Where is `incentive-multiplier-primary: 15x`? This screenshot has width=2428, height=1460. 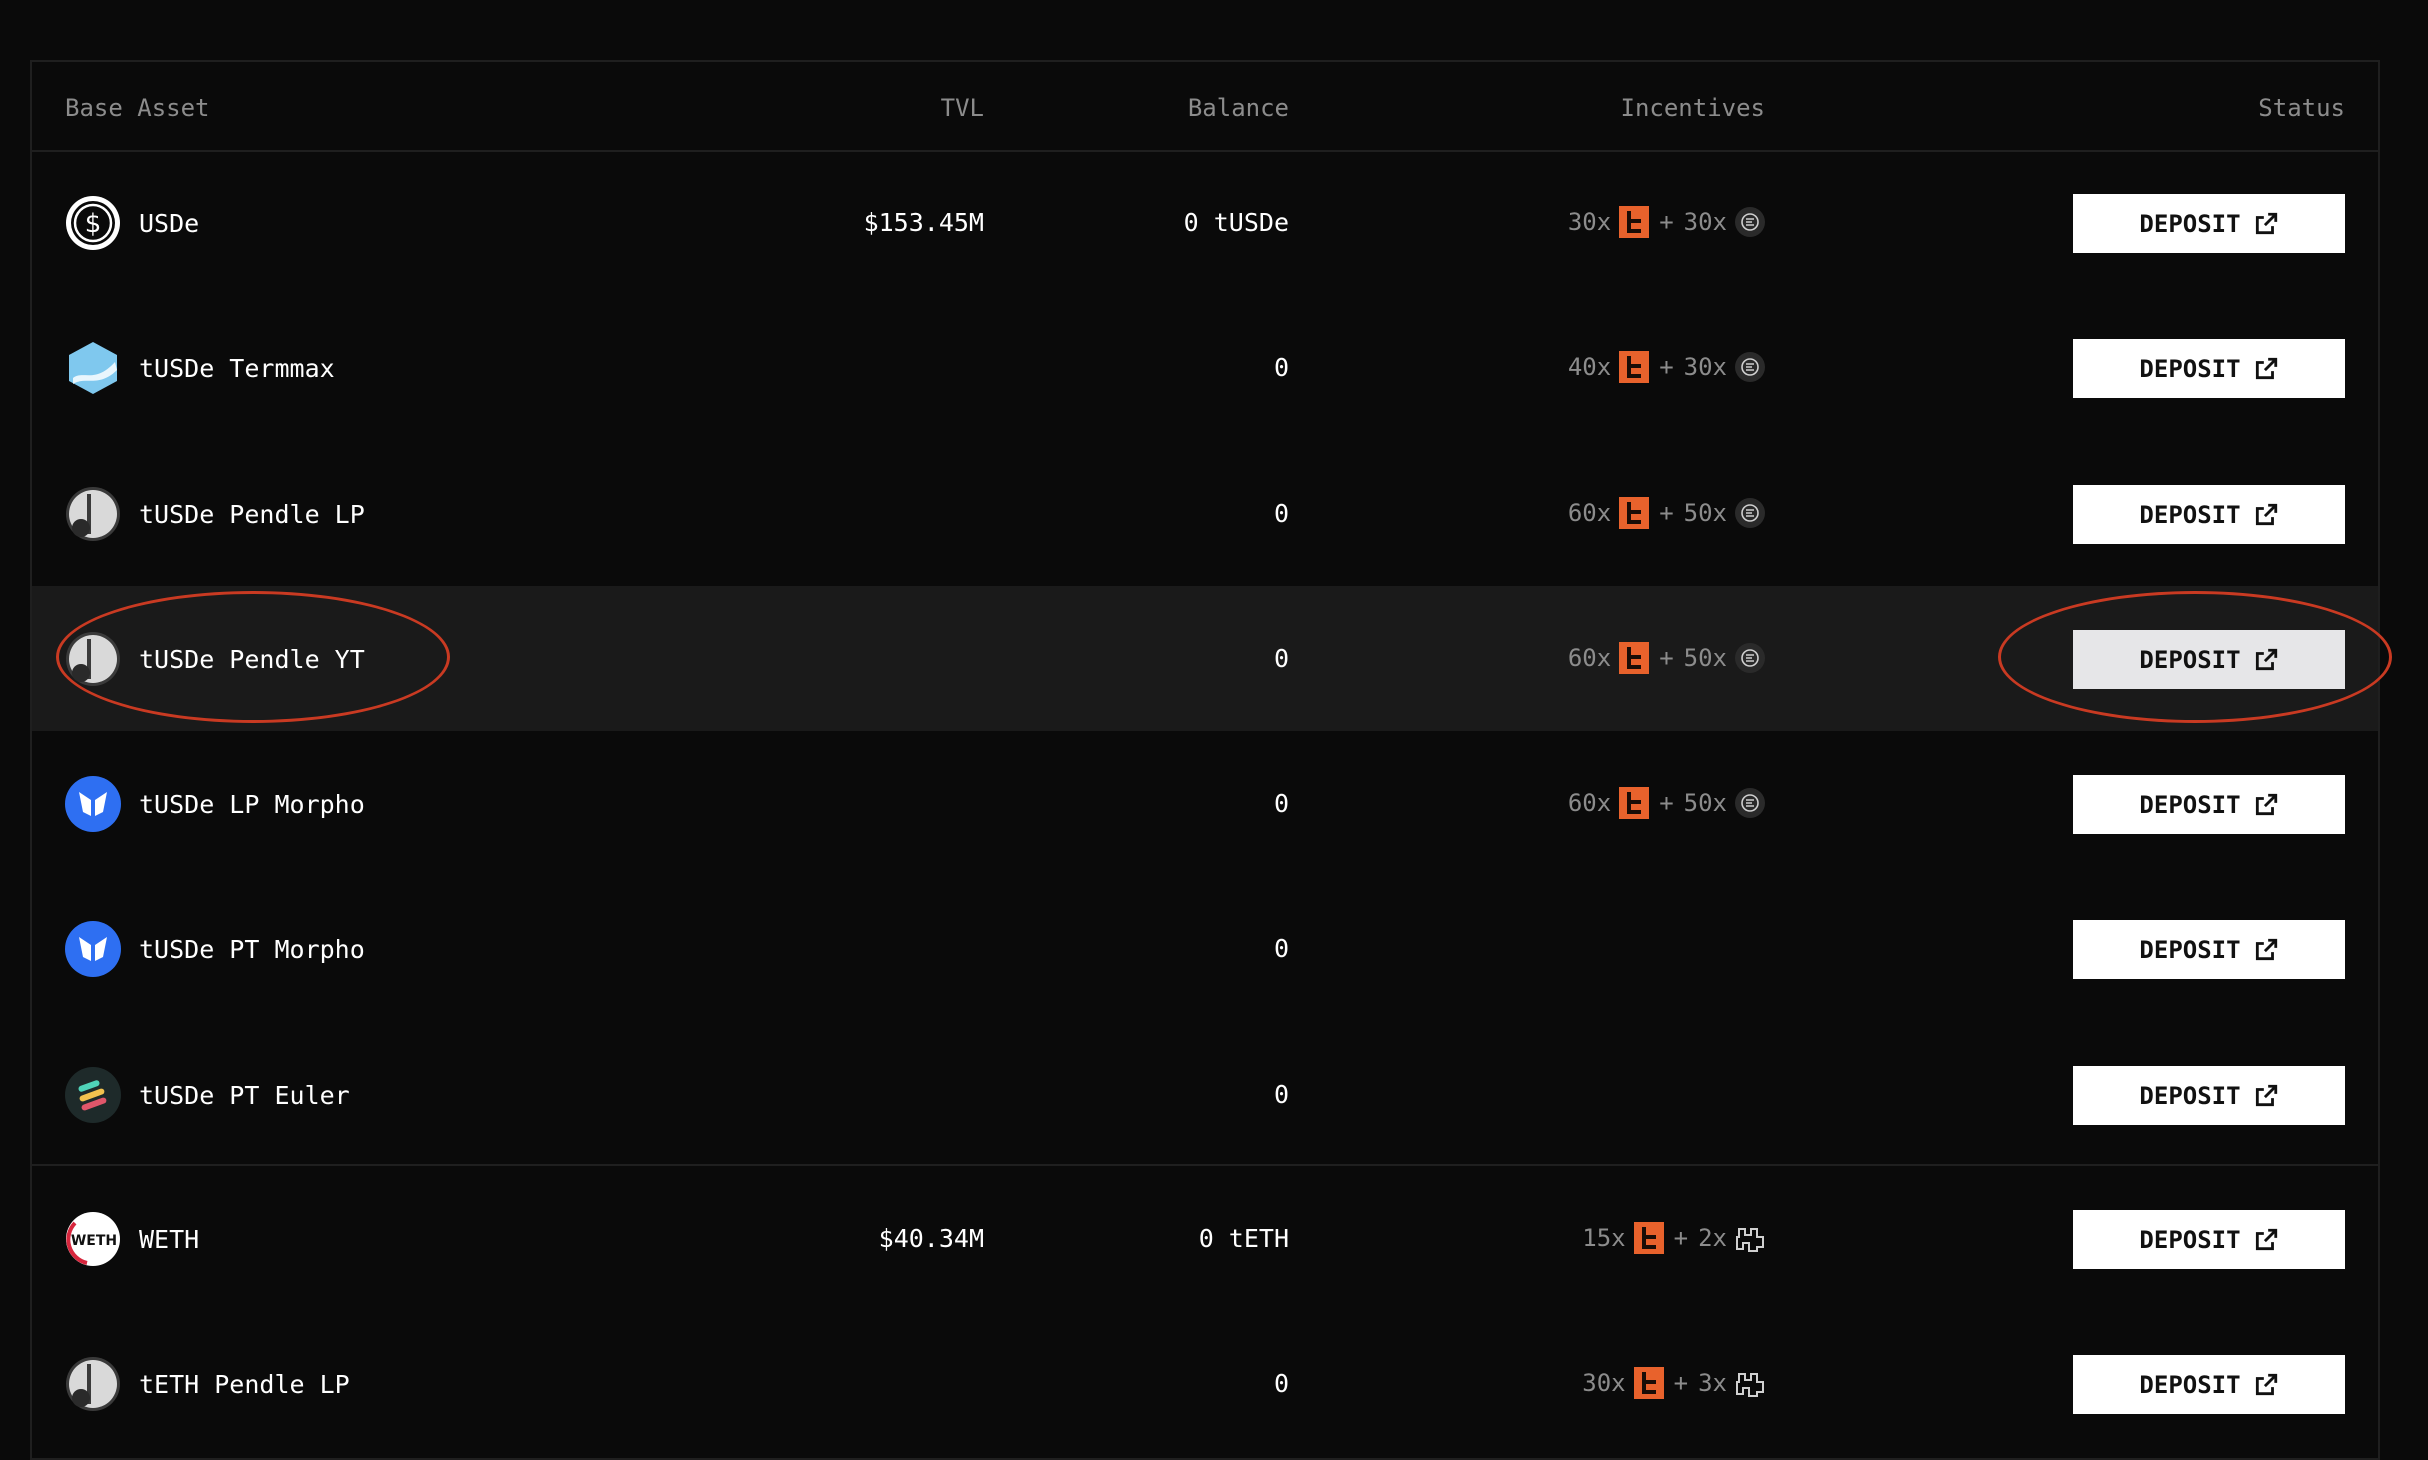
incentive-multiplier-primary: 15x is located at coordinates (1604, 1238).